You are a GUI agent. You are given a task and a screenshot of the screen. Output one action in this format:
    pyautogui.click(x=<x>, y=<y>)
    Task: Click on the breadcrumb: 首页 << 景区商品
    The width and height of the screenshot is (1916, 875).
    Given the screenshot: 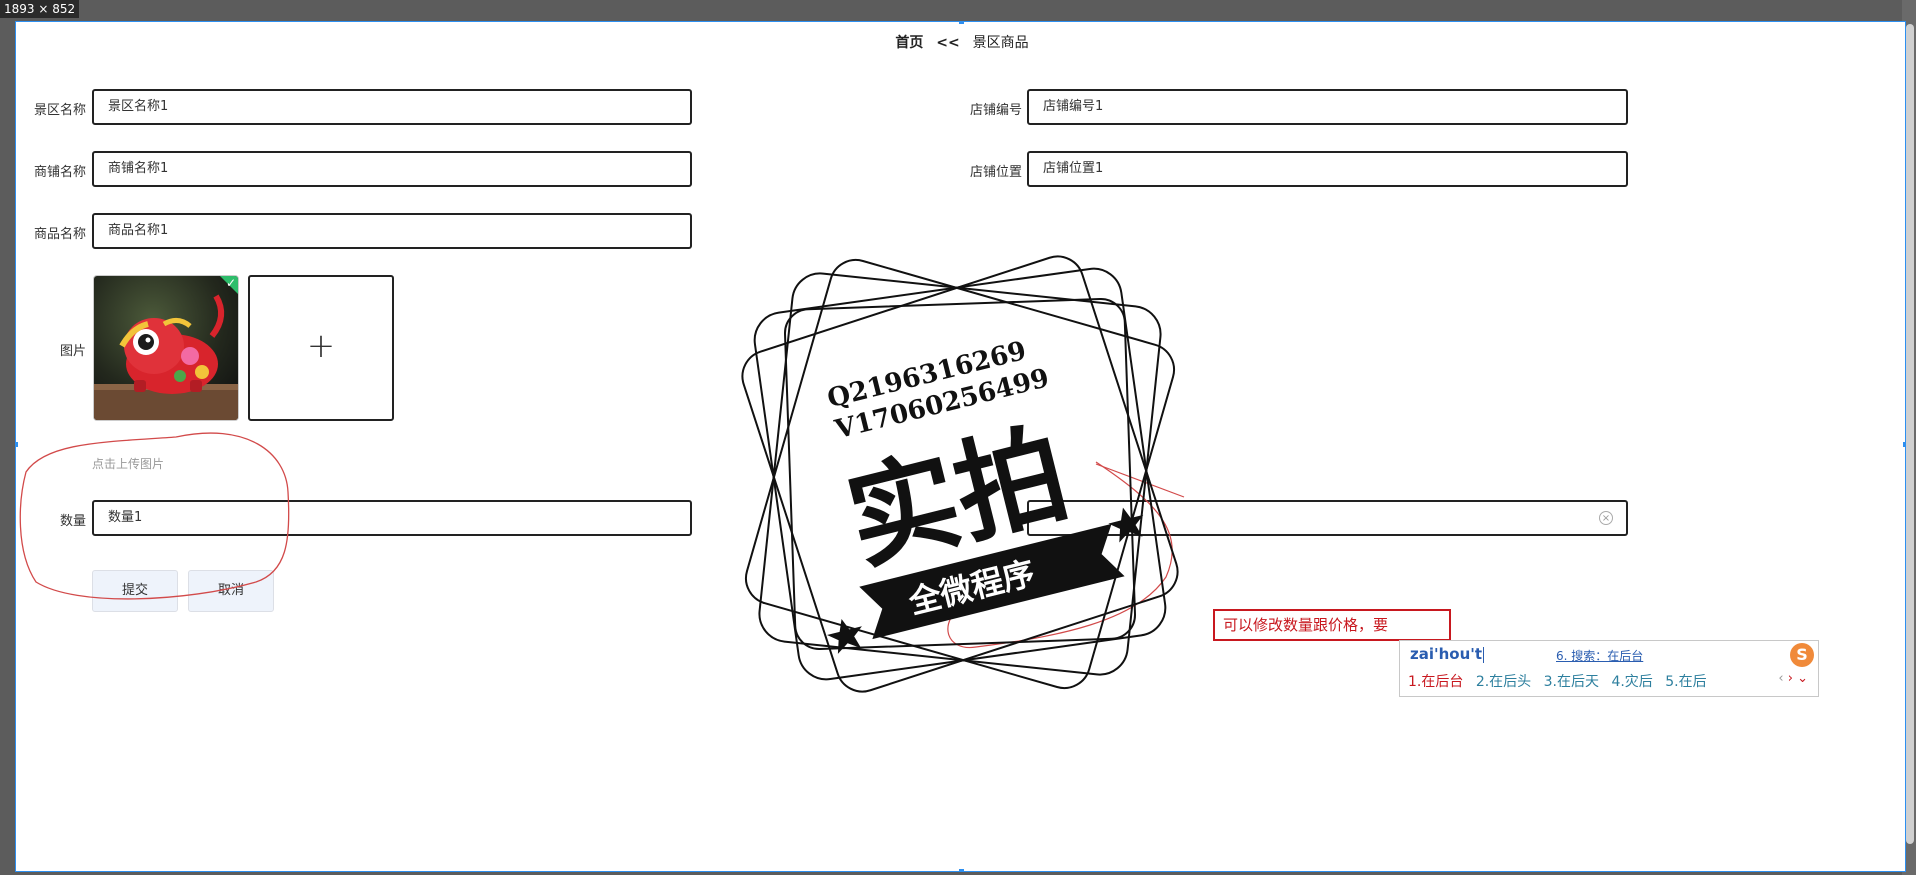 What is the action you would take?
    pyautogui.click(x=960, y=42)
    